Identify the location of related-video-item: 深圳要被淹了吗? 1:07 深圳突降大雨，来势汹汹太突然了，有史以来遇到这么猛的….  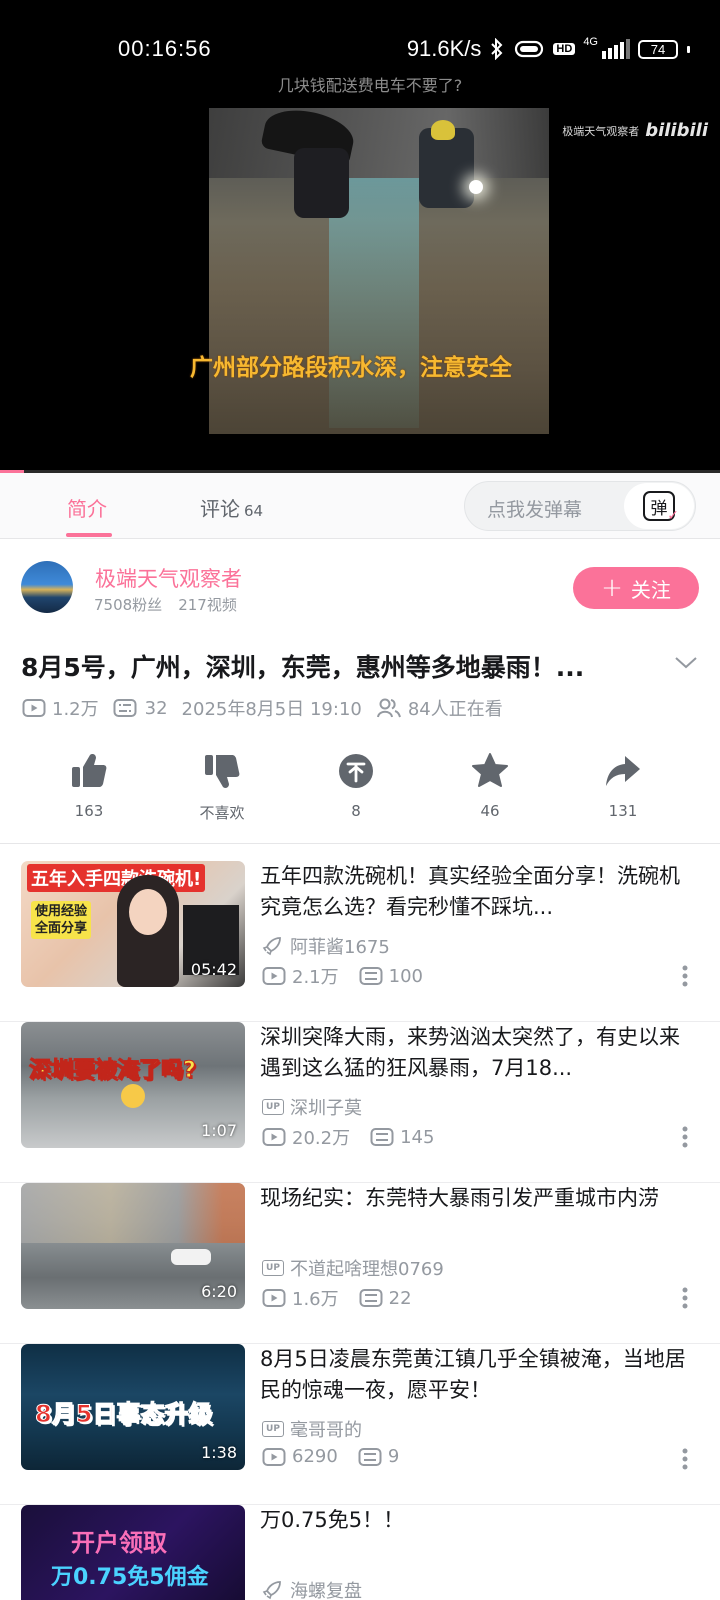
(360, 1102).